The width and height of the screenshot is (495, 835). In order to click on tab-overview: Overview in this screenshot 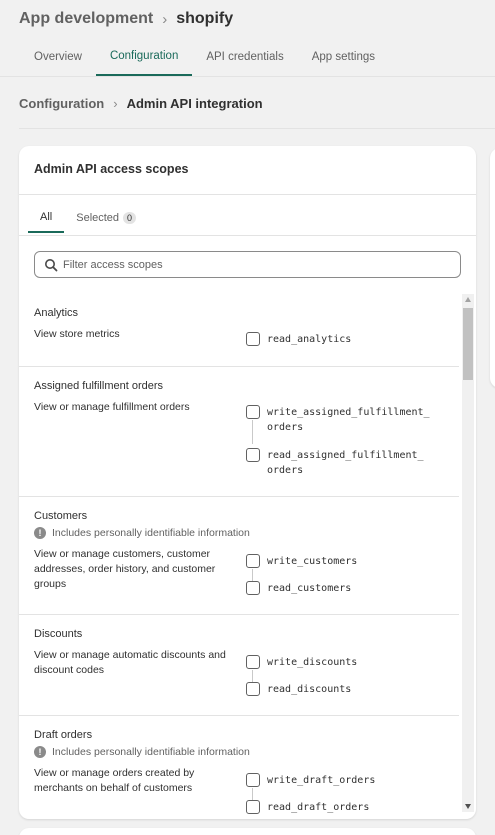, I will do `click(58, 57)`.